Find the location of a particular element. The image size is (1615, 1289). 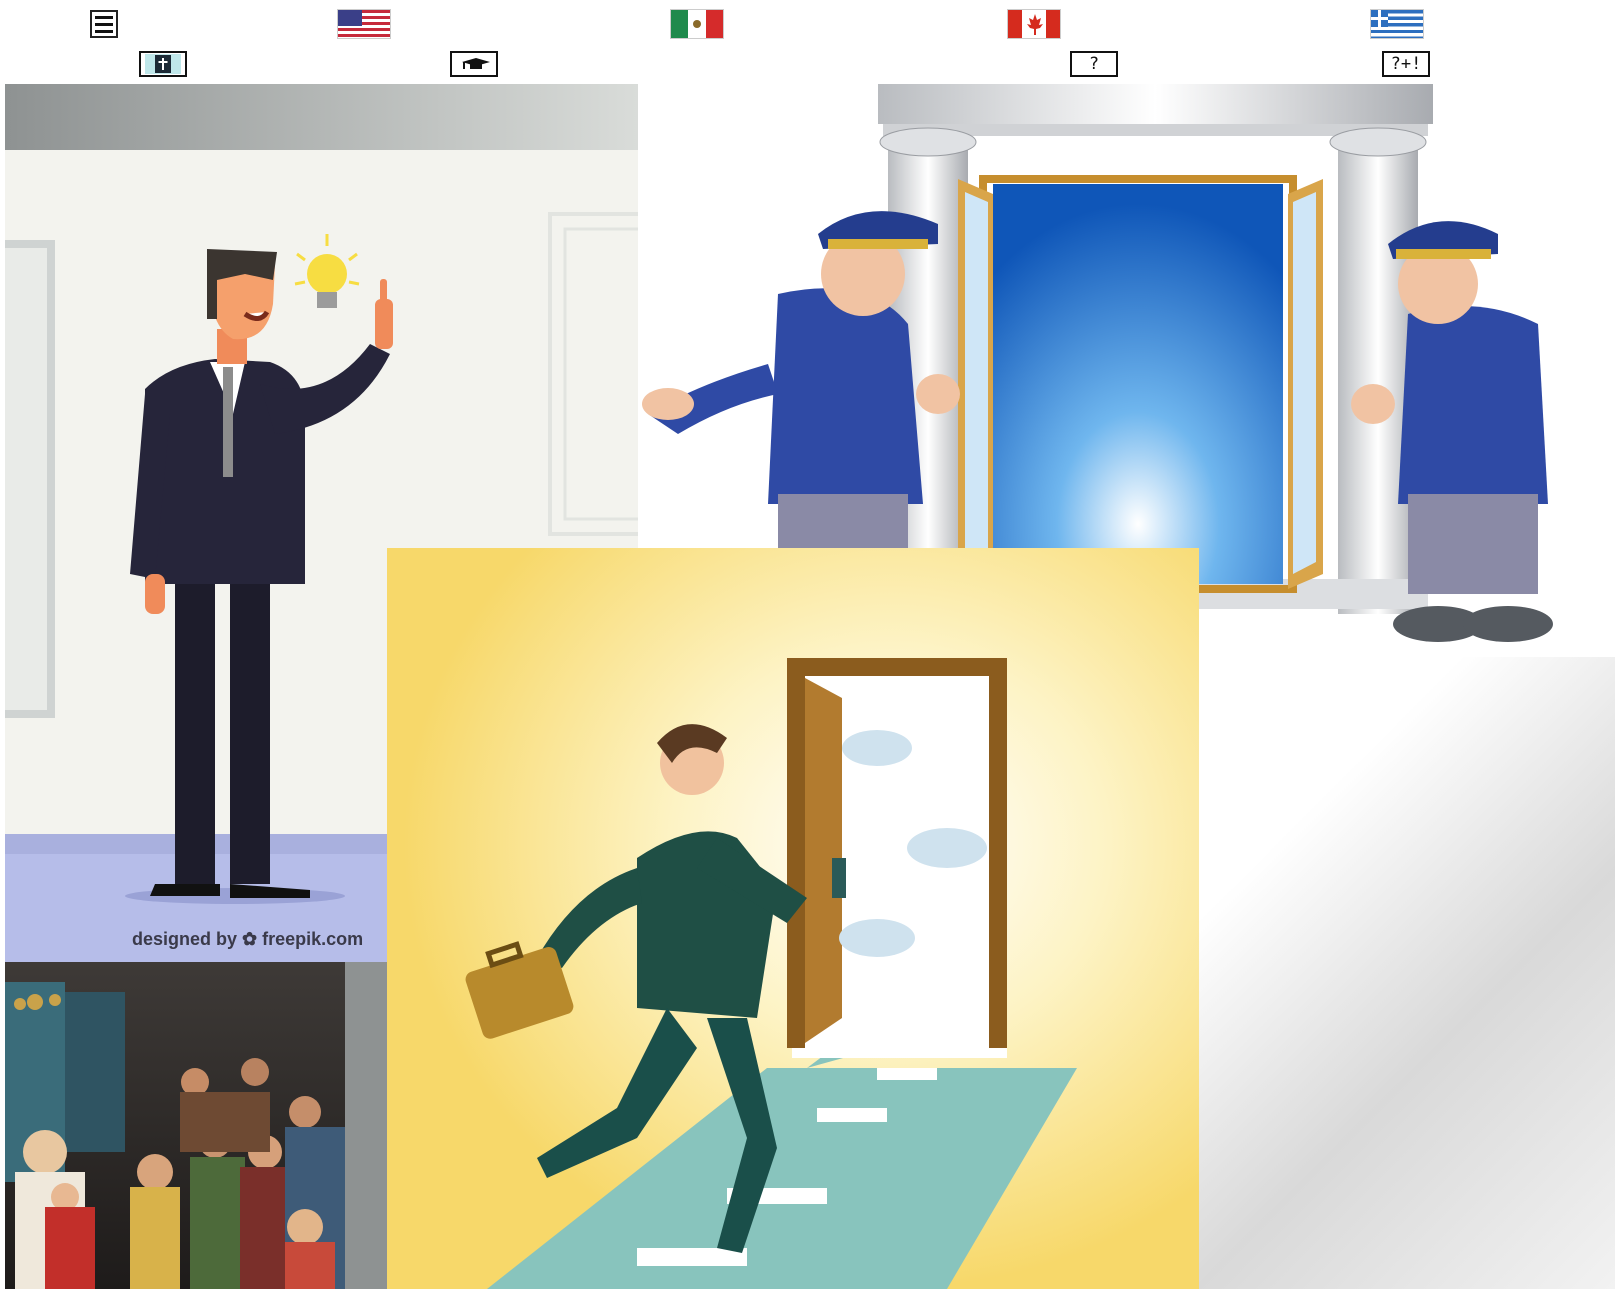

graduation-button is located at coordinates (474, 64).